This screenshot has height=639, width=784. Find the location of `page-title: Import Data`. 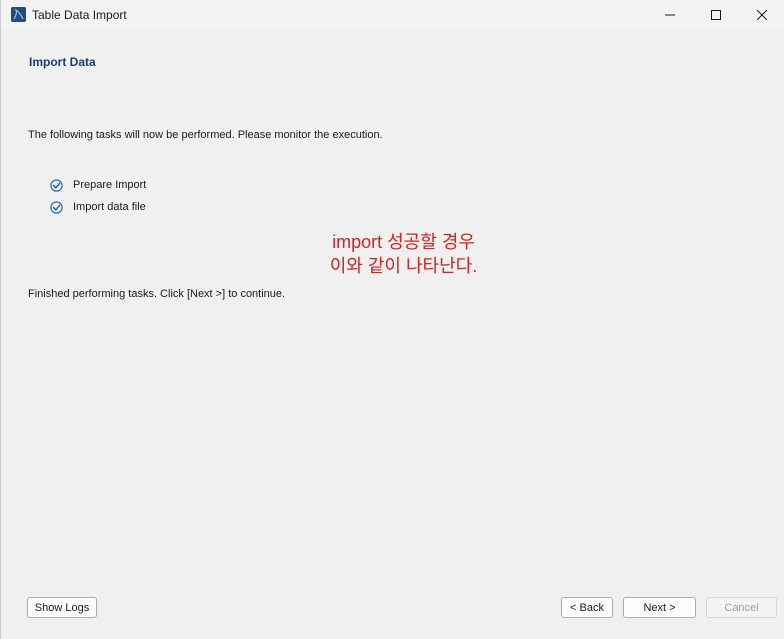

page-title: Import Data is located at coordinates (62, 62).